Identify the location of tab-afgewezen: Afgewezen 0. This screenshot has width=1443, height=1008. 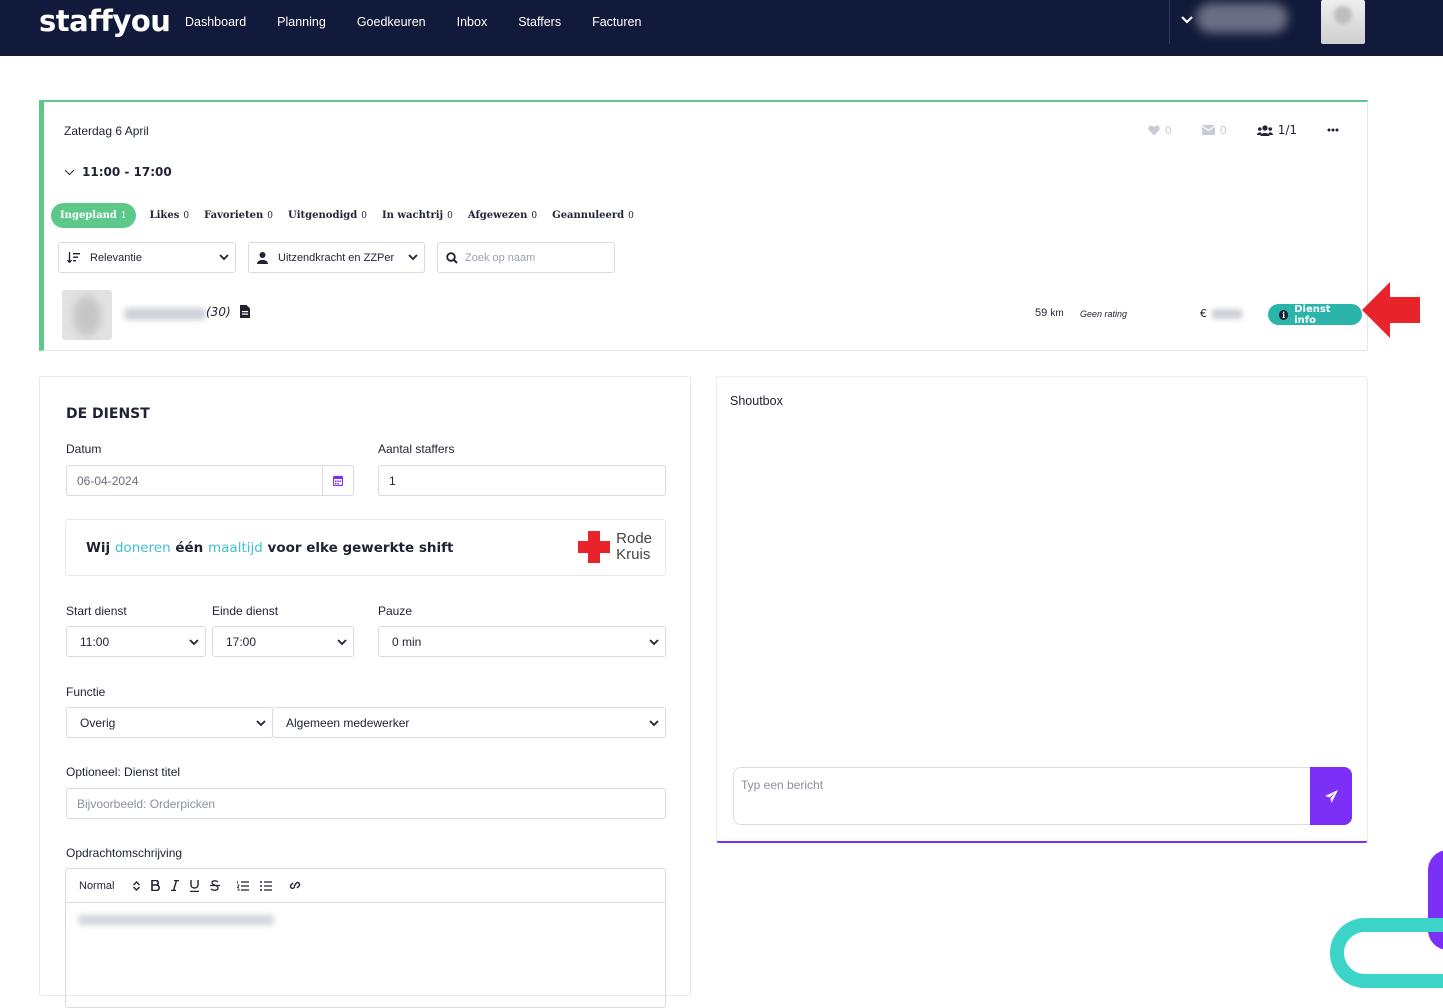
(502, 215).